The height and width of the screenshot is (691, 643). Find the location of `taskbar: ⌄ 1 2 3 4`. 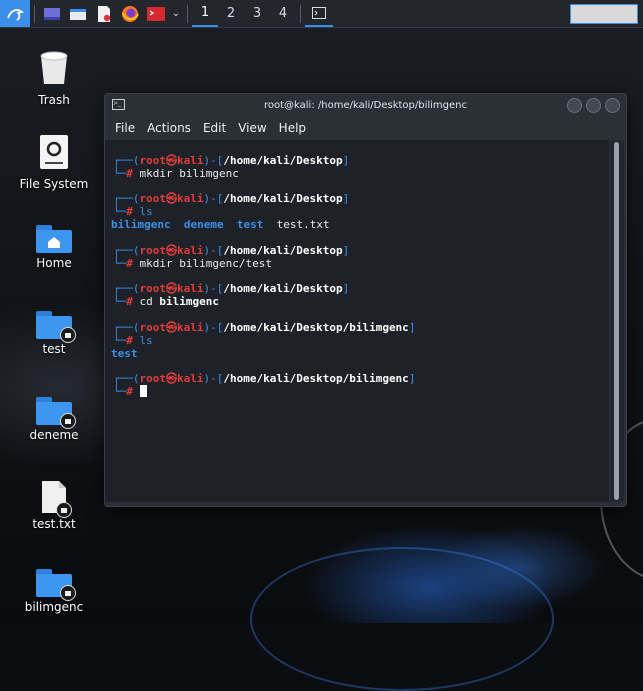

taskbar: ⌄ 1 2 3 4 is located at coordinates (321, 14).